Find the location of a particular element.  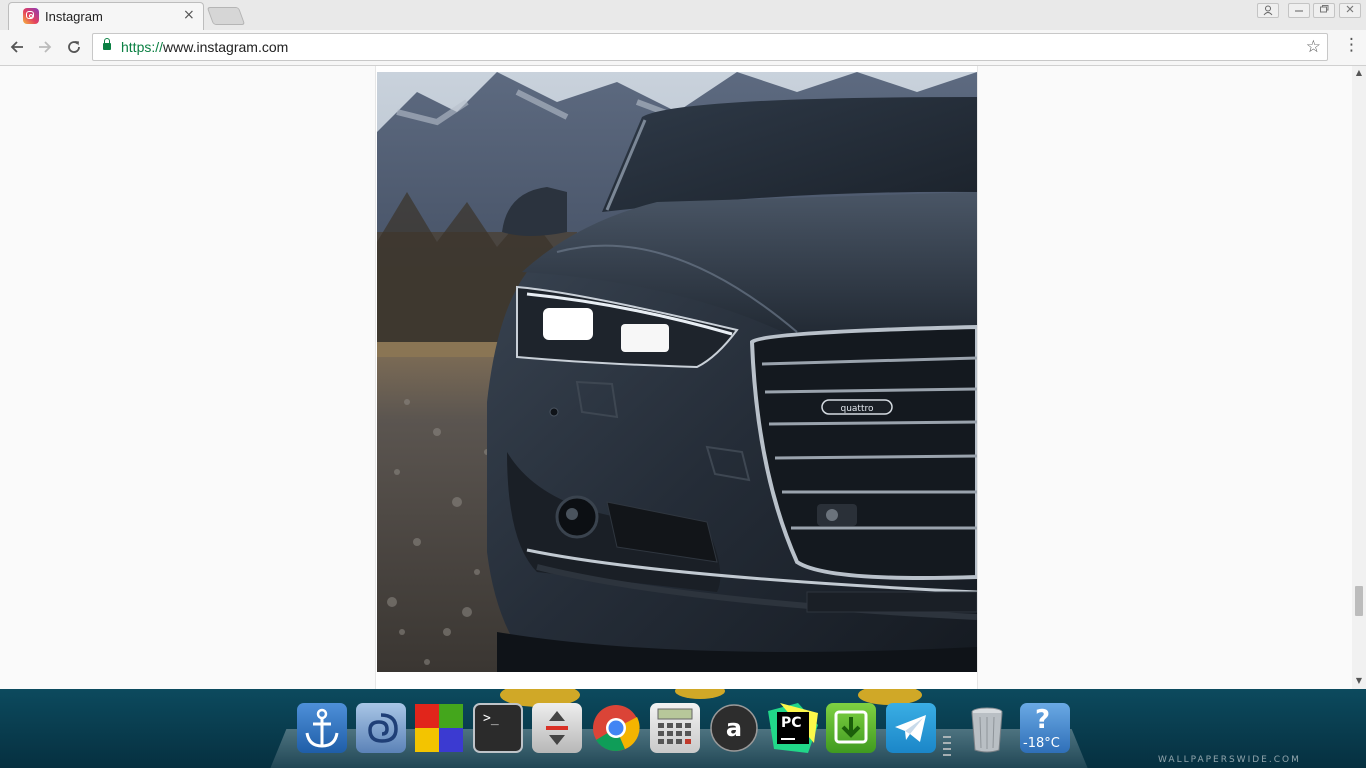

trash-icon is located at coordinates (987, 728).